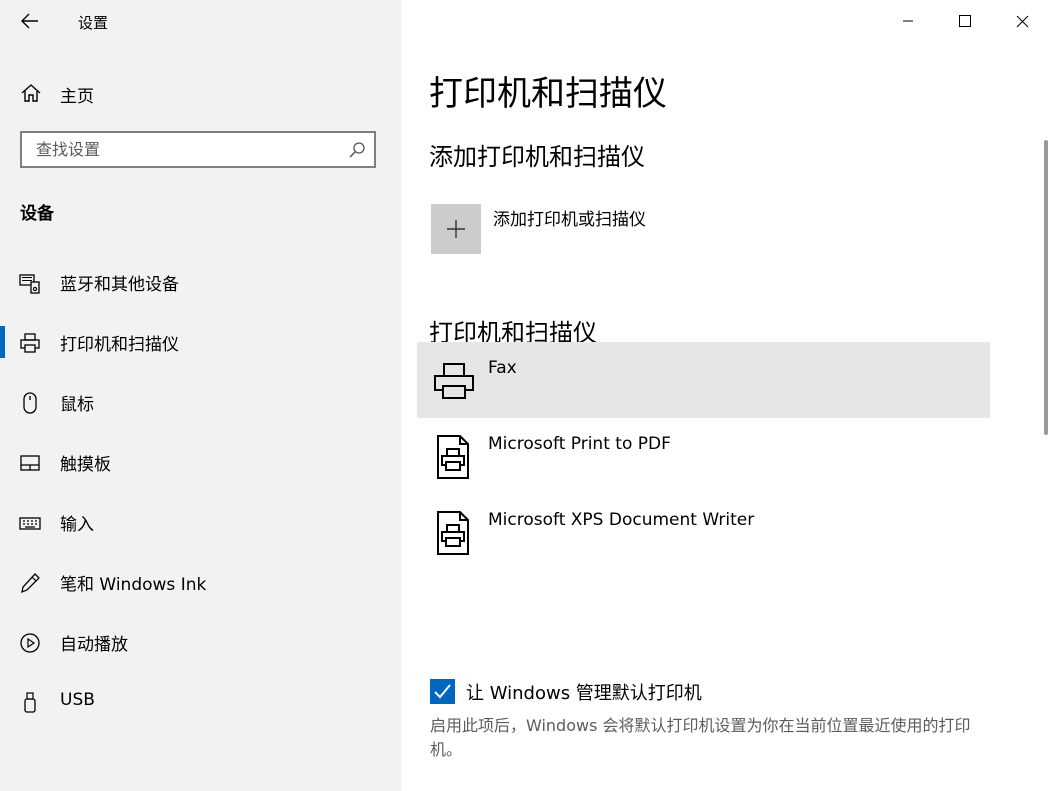 The image size is (1050, 791). I want to click on home-icon, so click(31, 93).